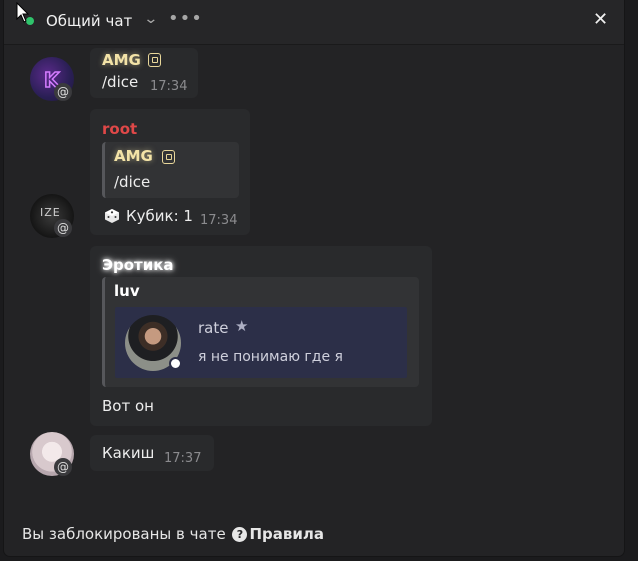 This screenshot has height=561, width=638. Describe the element at coordinates (127, 291) in the screenshot. I see `quoted-author: luv` at that location.